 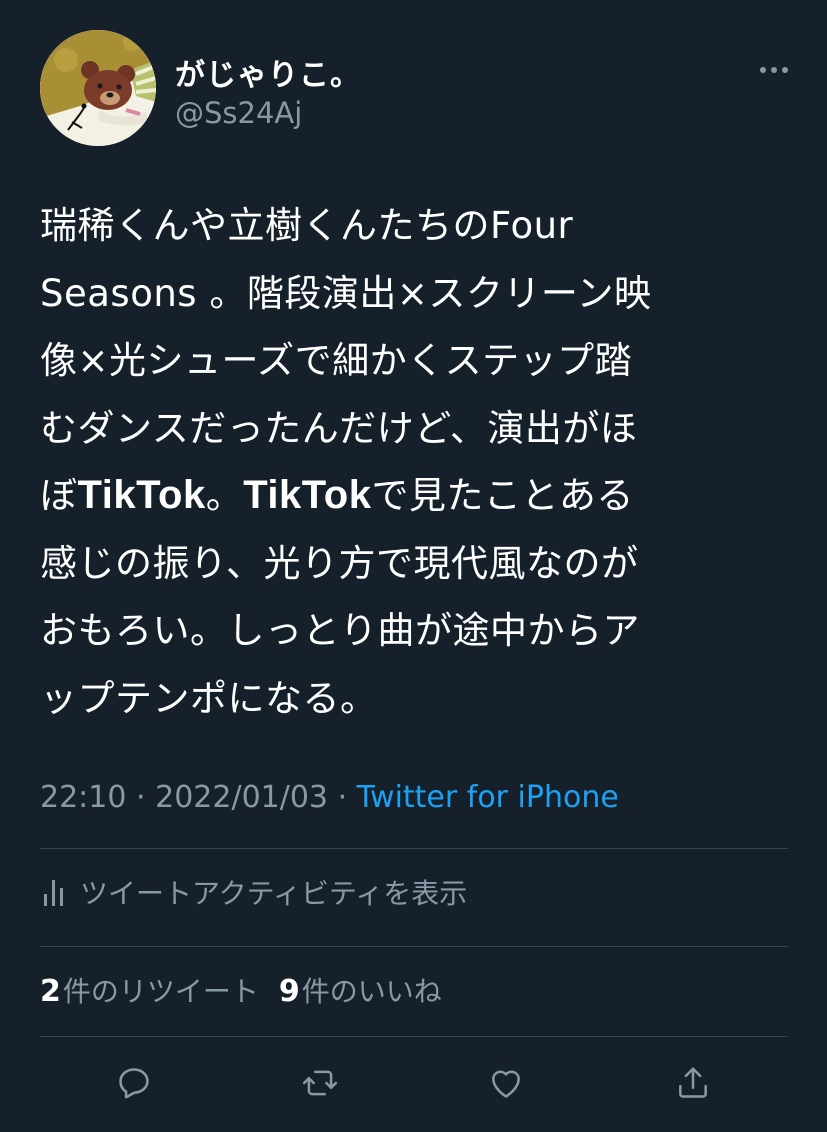 What do you see at coordinates (50, 991) in the screenshot?
I see `retweets-count: 2` at bounding box center [50, 991].